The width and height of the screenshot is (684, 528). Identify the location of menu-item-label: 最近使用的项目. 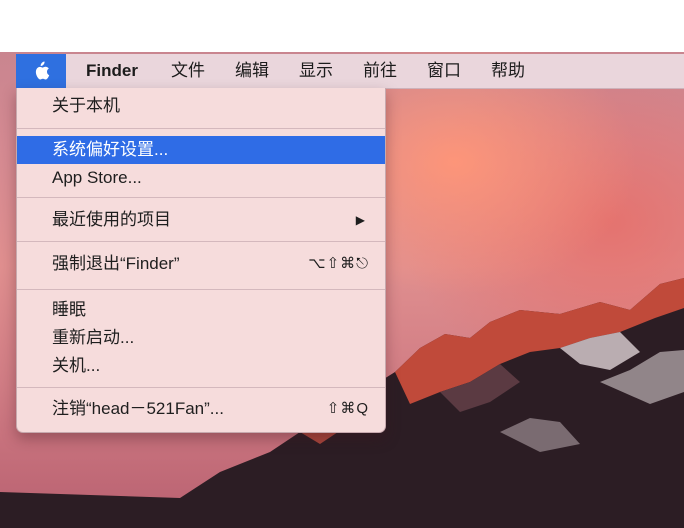
(111, 219).